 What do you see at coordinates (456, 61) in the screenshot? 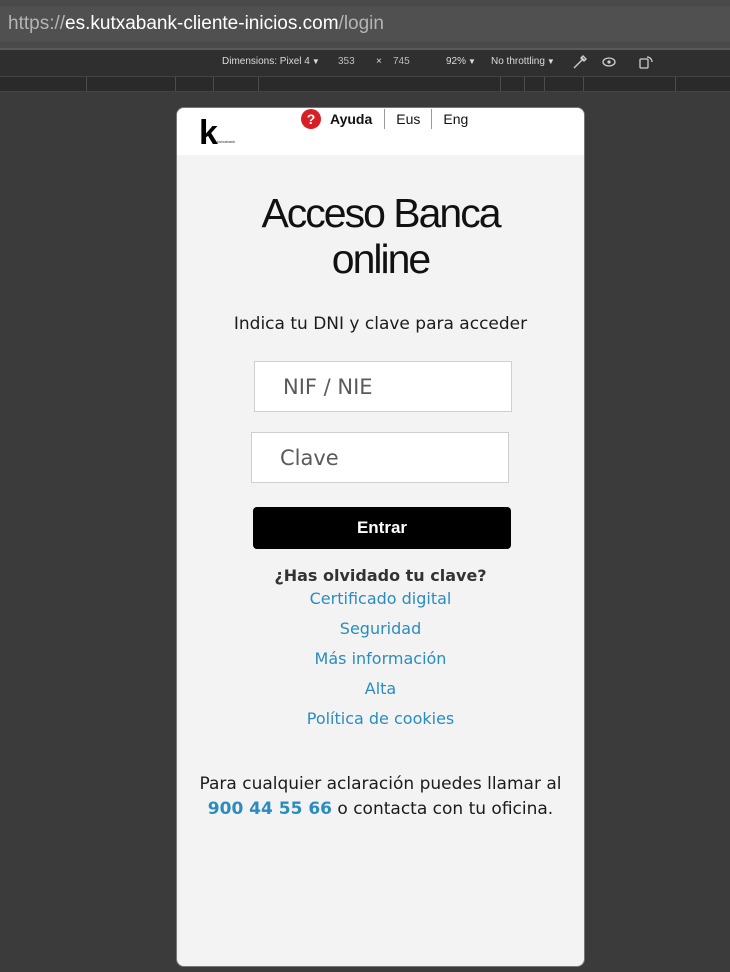
I see `zoom-label: 92%` at bounding box center [456, 61].